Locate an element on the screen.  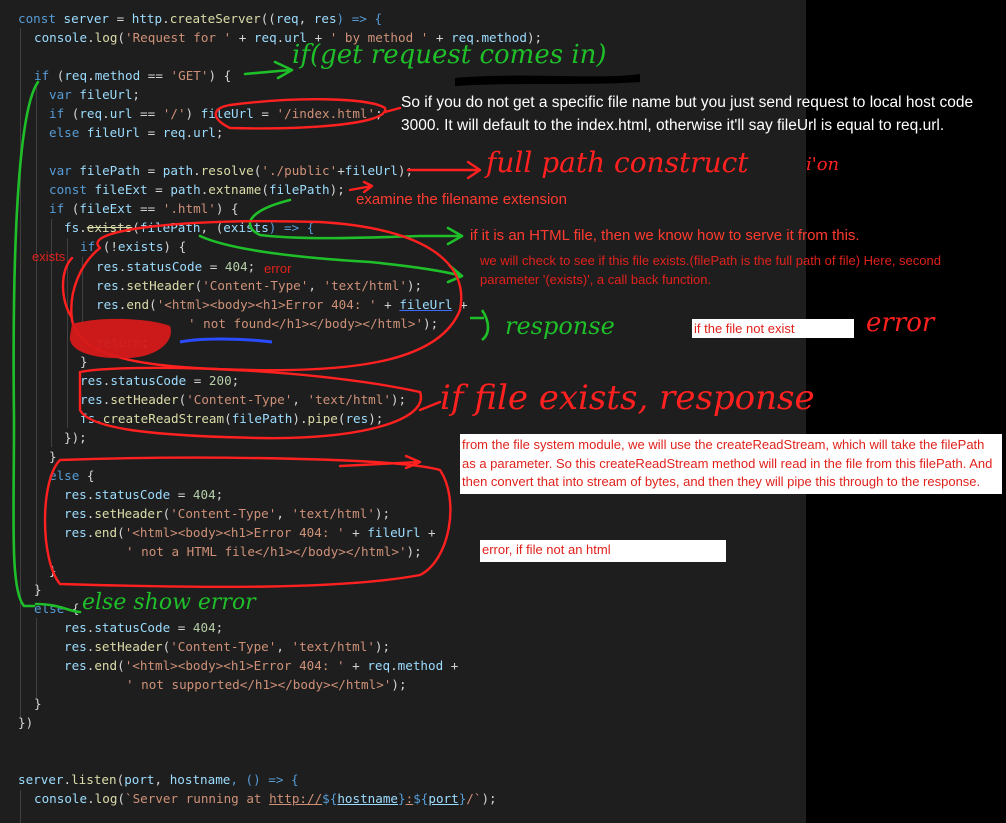
label-error: error is located at coordinates (278, 268).